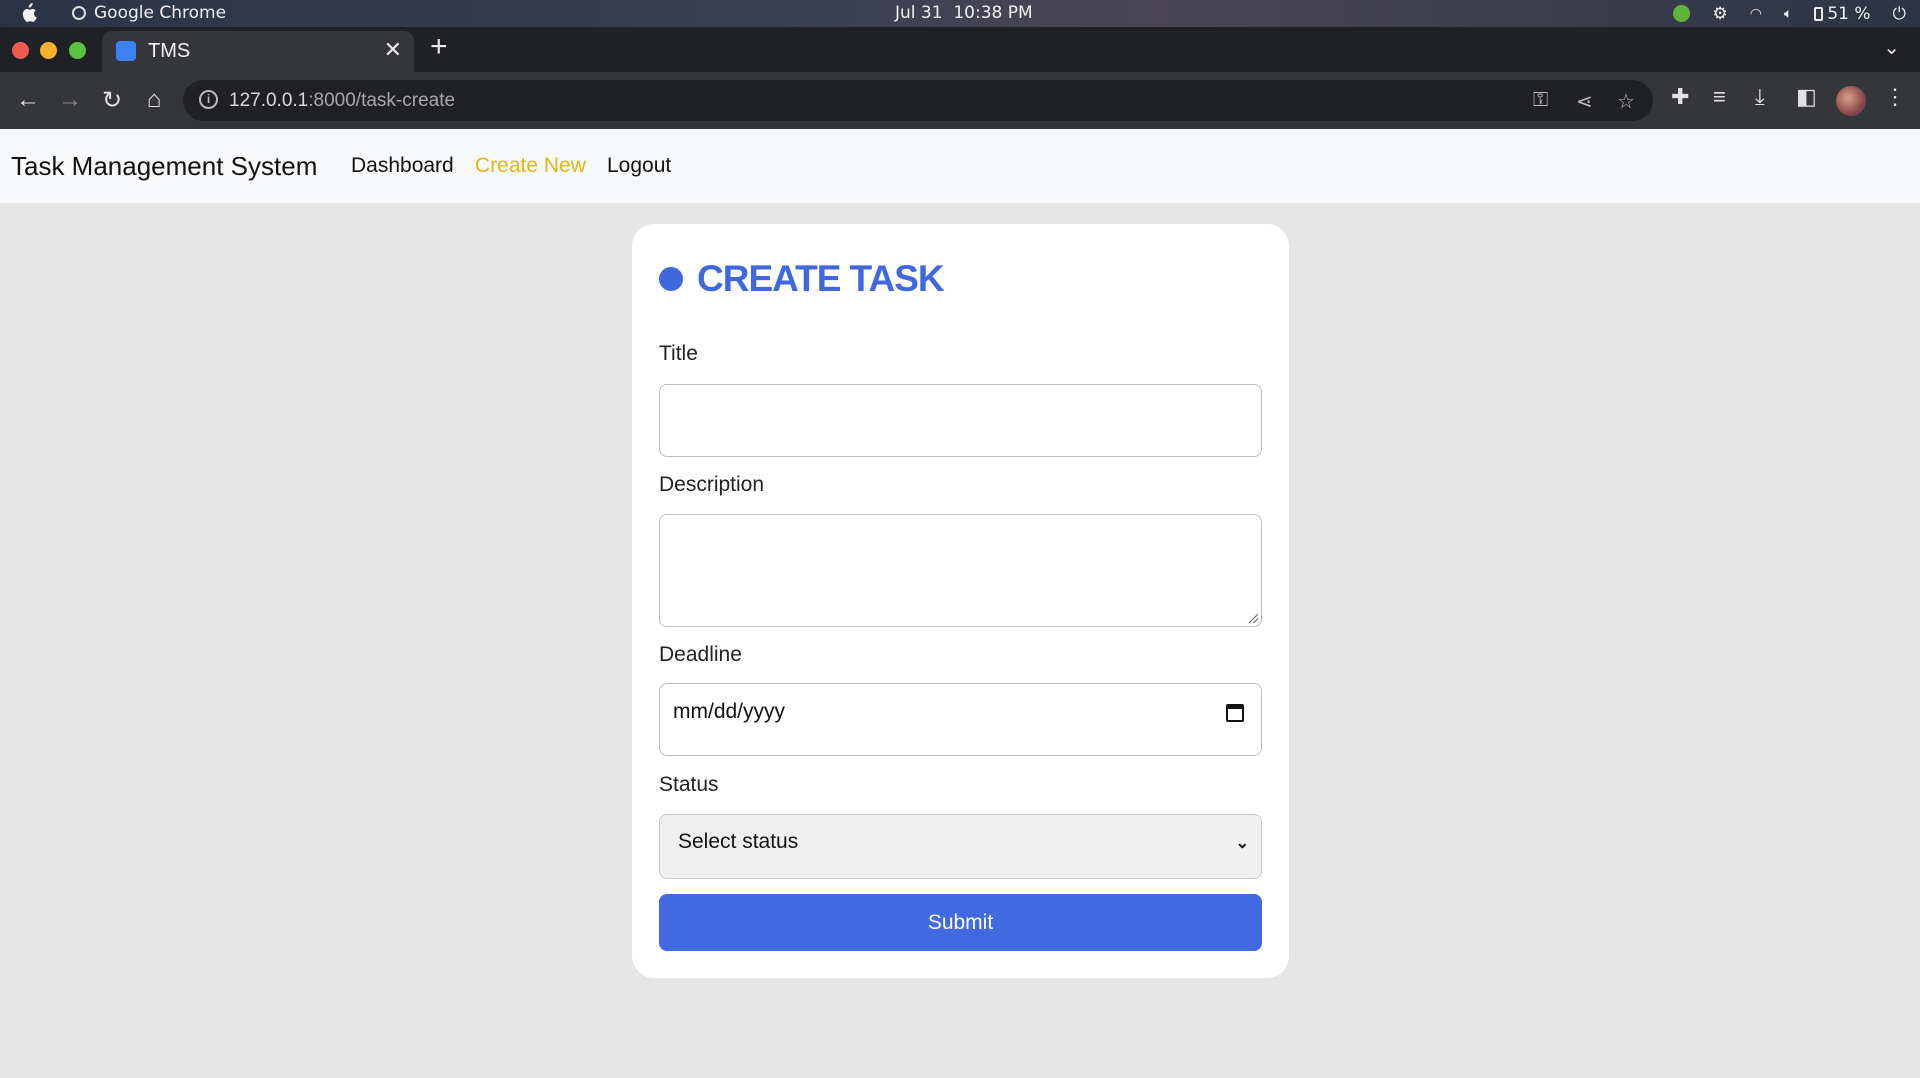 The width and height of the screenshot is (1920, 1078). I want to click on clock-date: Jul 31, so click(919, 13).